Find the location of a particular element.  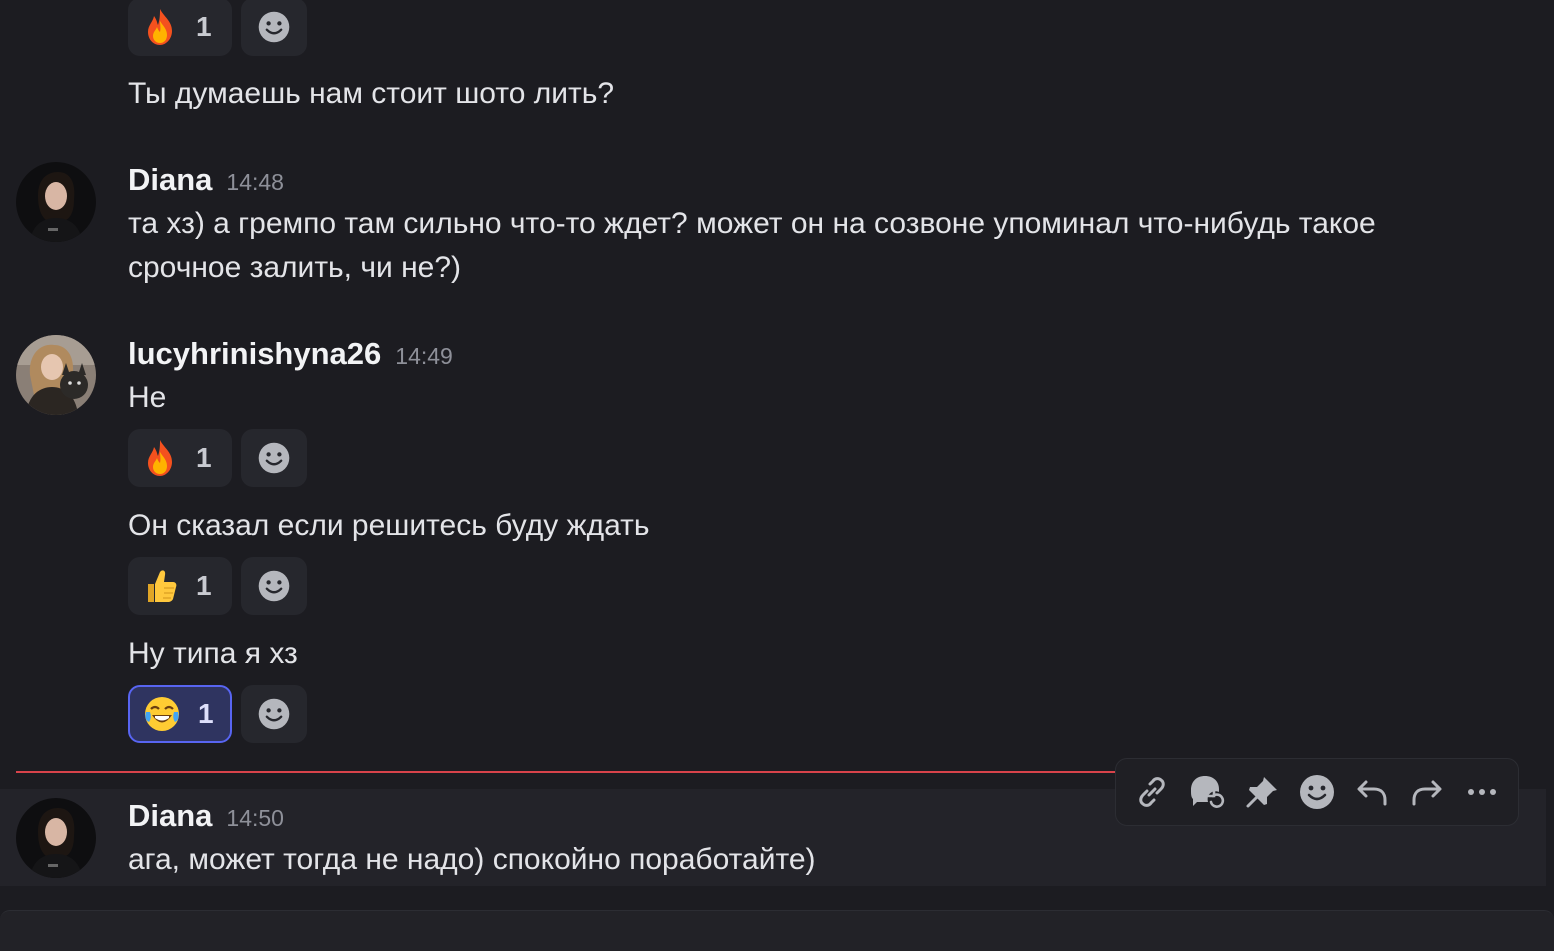

reaction-fire-top: 1 is located at coordinates (180, 28).